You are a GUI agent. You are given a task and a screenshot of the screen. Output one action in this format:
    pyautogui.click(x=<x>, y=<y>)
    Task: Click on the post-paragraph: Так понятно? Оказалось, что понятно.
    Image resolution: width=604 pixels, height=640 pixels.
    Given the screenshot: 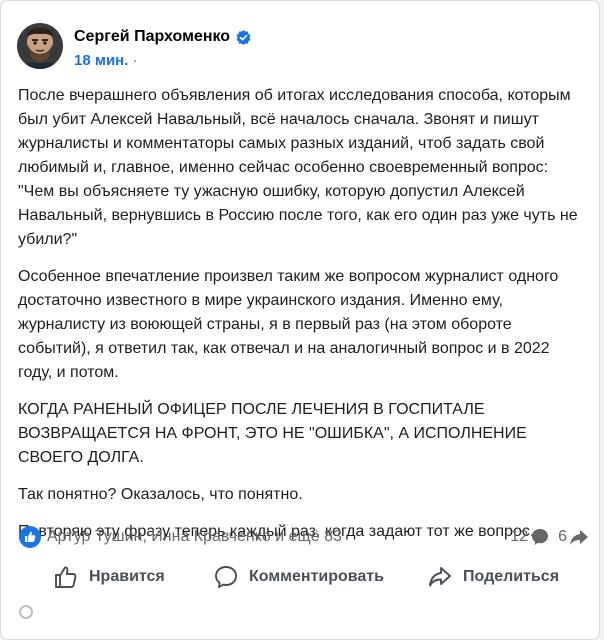 What is the action you would take?
    pyautogui.click(x=160, y=494)
    